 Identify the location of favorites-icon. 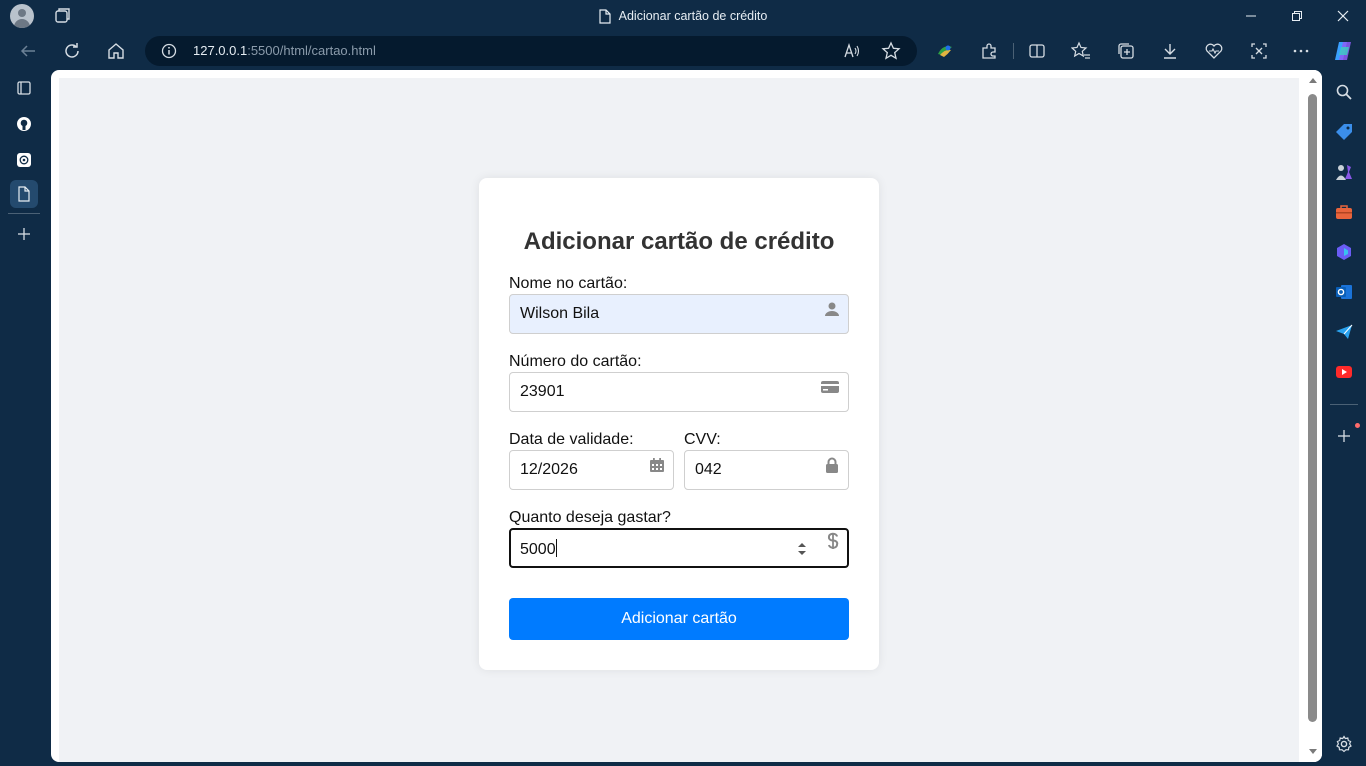
(1081, 51).